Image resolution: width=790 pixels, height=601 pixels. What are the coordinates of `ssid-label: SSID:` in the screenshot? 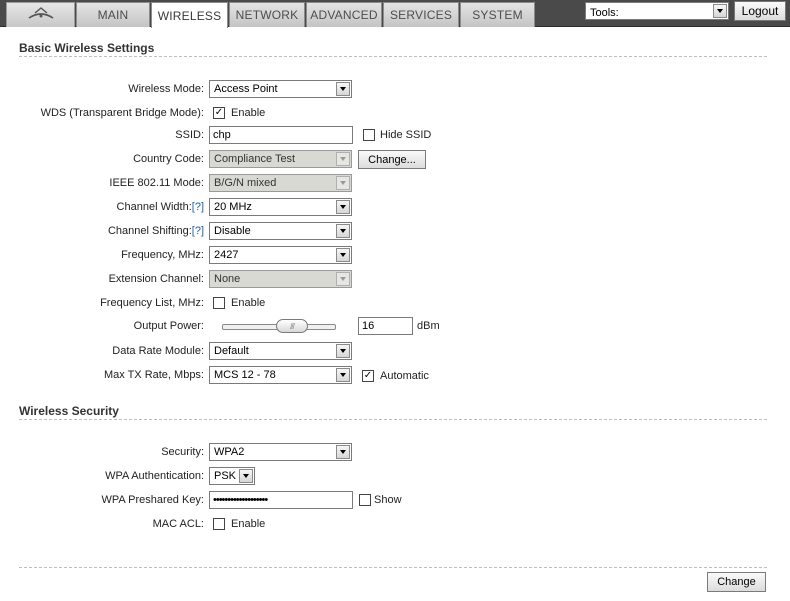 It's located at (189, 135).